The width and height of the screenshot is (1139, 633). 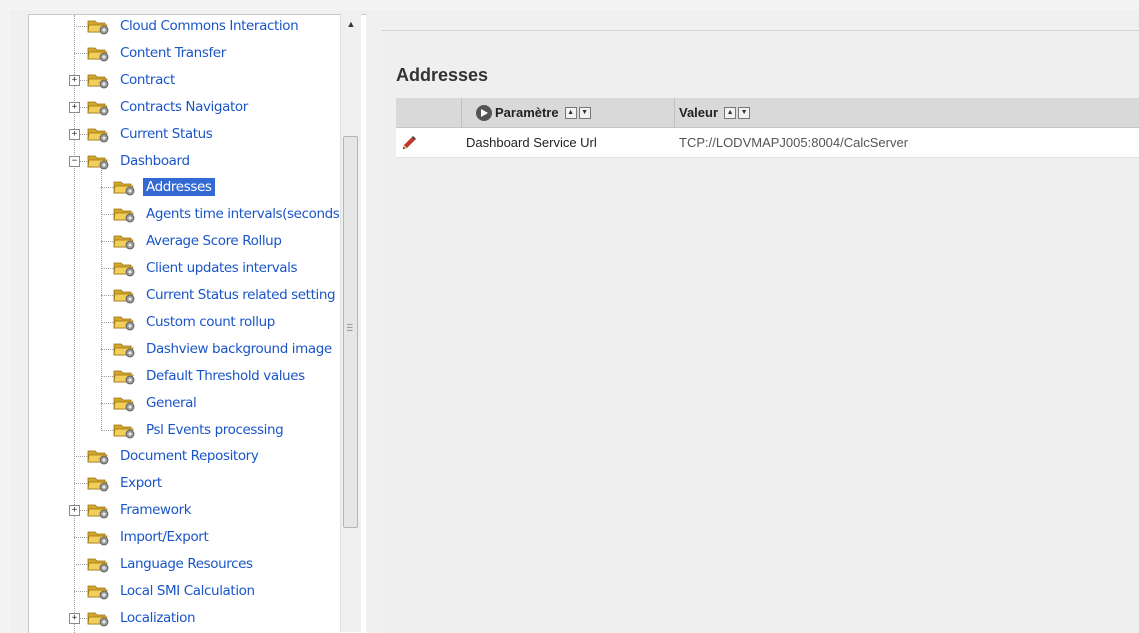 I want to click on tree-item: Local SMI Calculation, so click(x=172, y=591).